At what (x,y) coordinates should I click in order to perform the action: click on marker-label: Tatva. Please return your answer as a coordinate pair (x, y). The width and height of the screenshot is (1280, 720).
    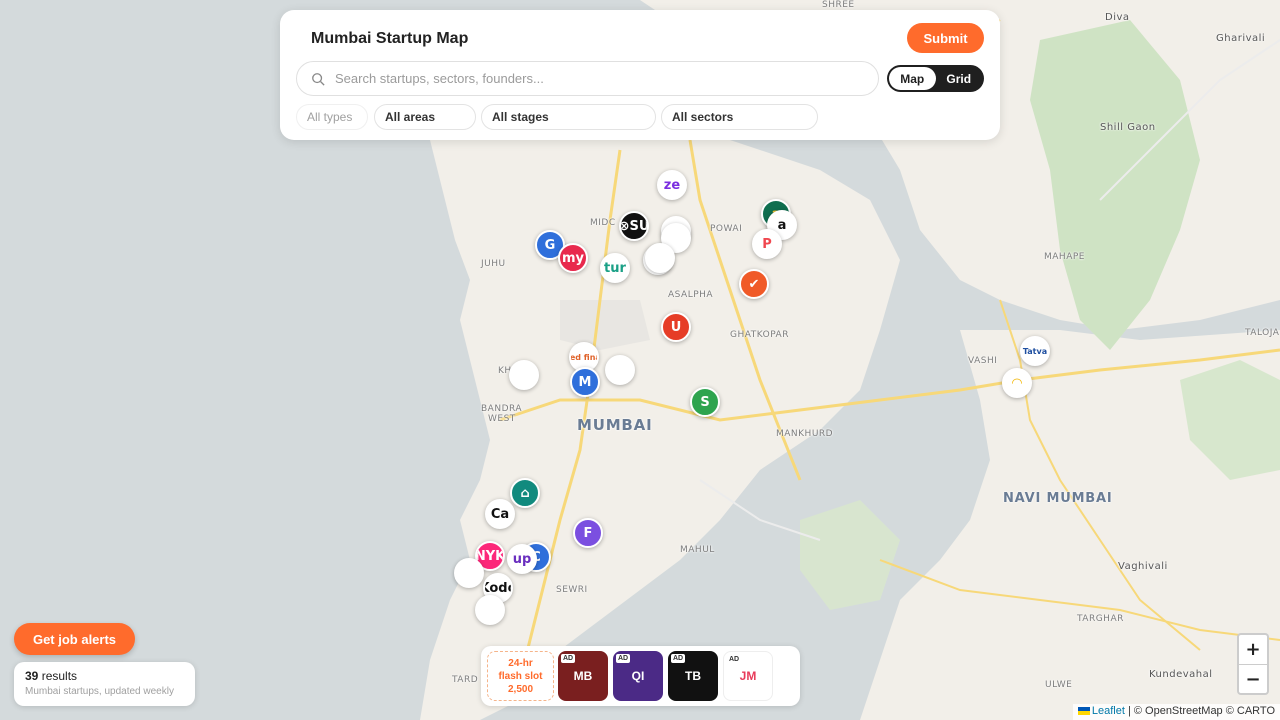
    Looking at the image, I should click on (1035, 351).